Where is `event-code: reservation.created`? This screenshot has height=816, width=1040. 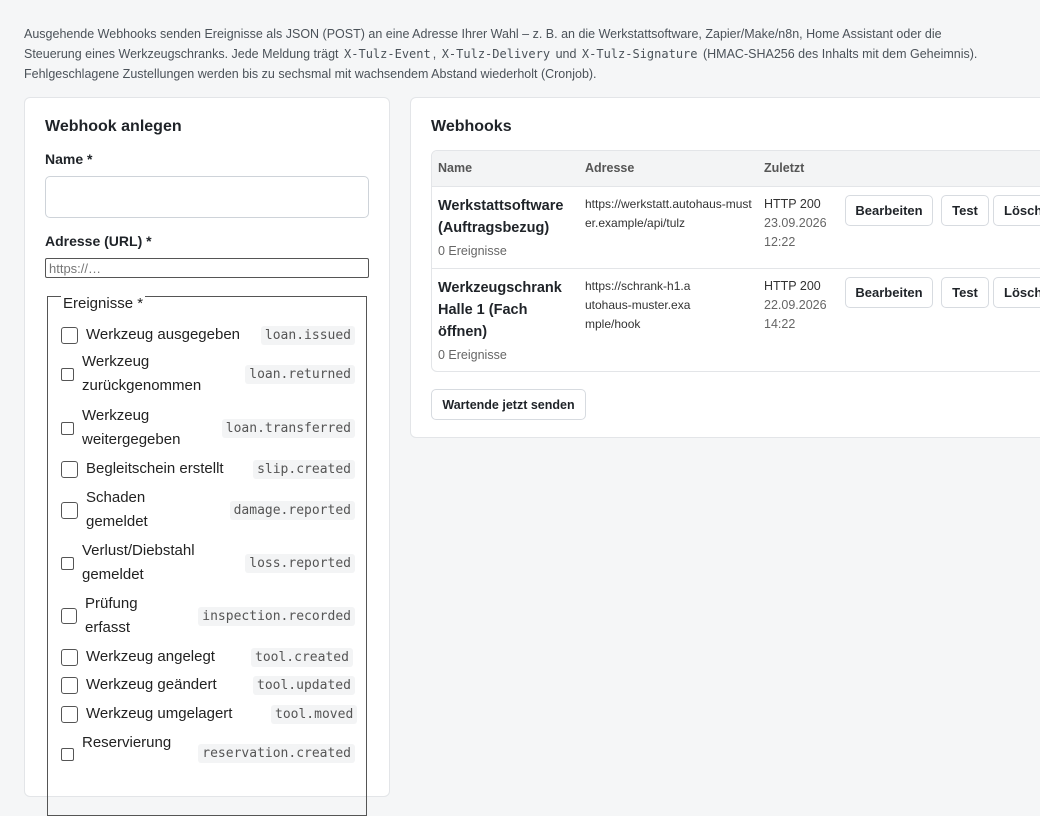
event-code: reservation.created is located at coordinates (276, 753).